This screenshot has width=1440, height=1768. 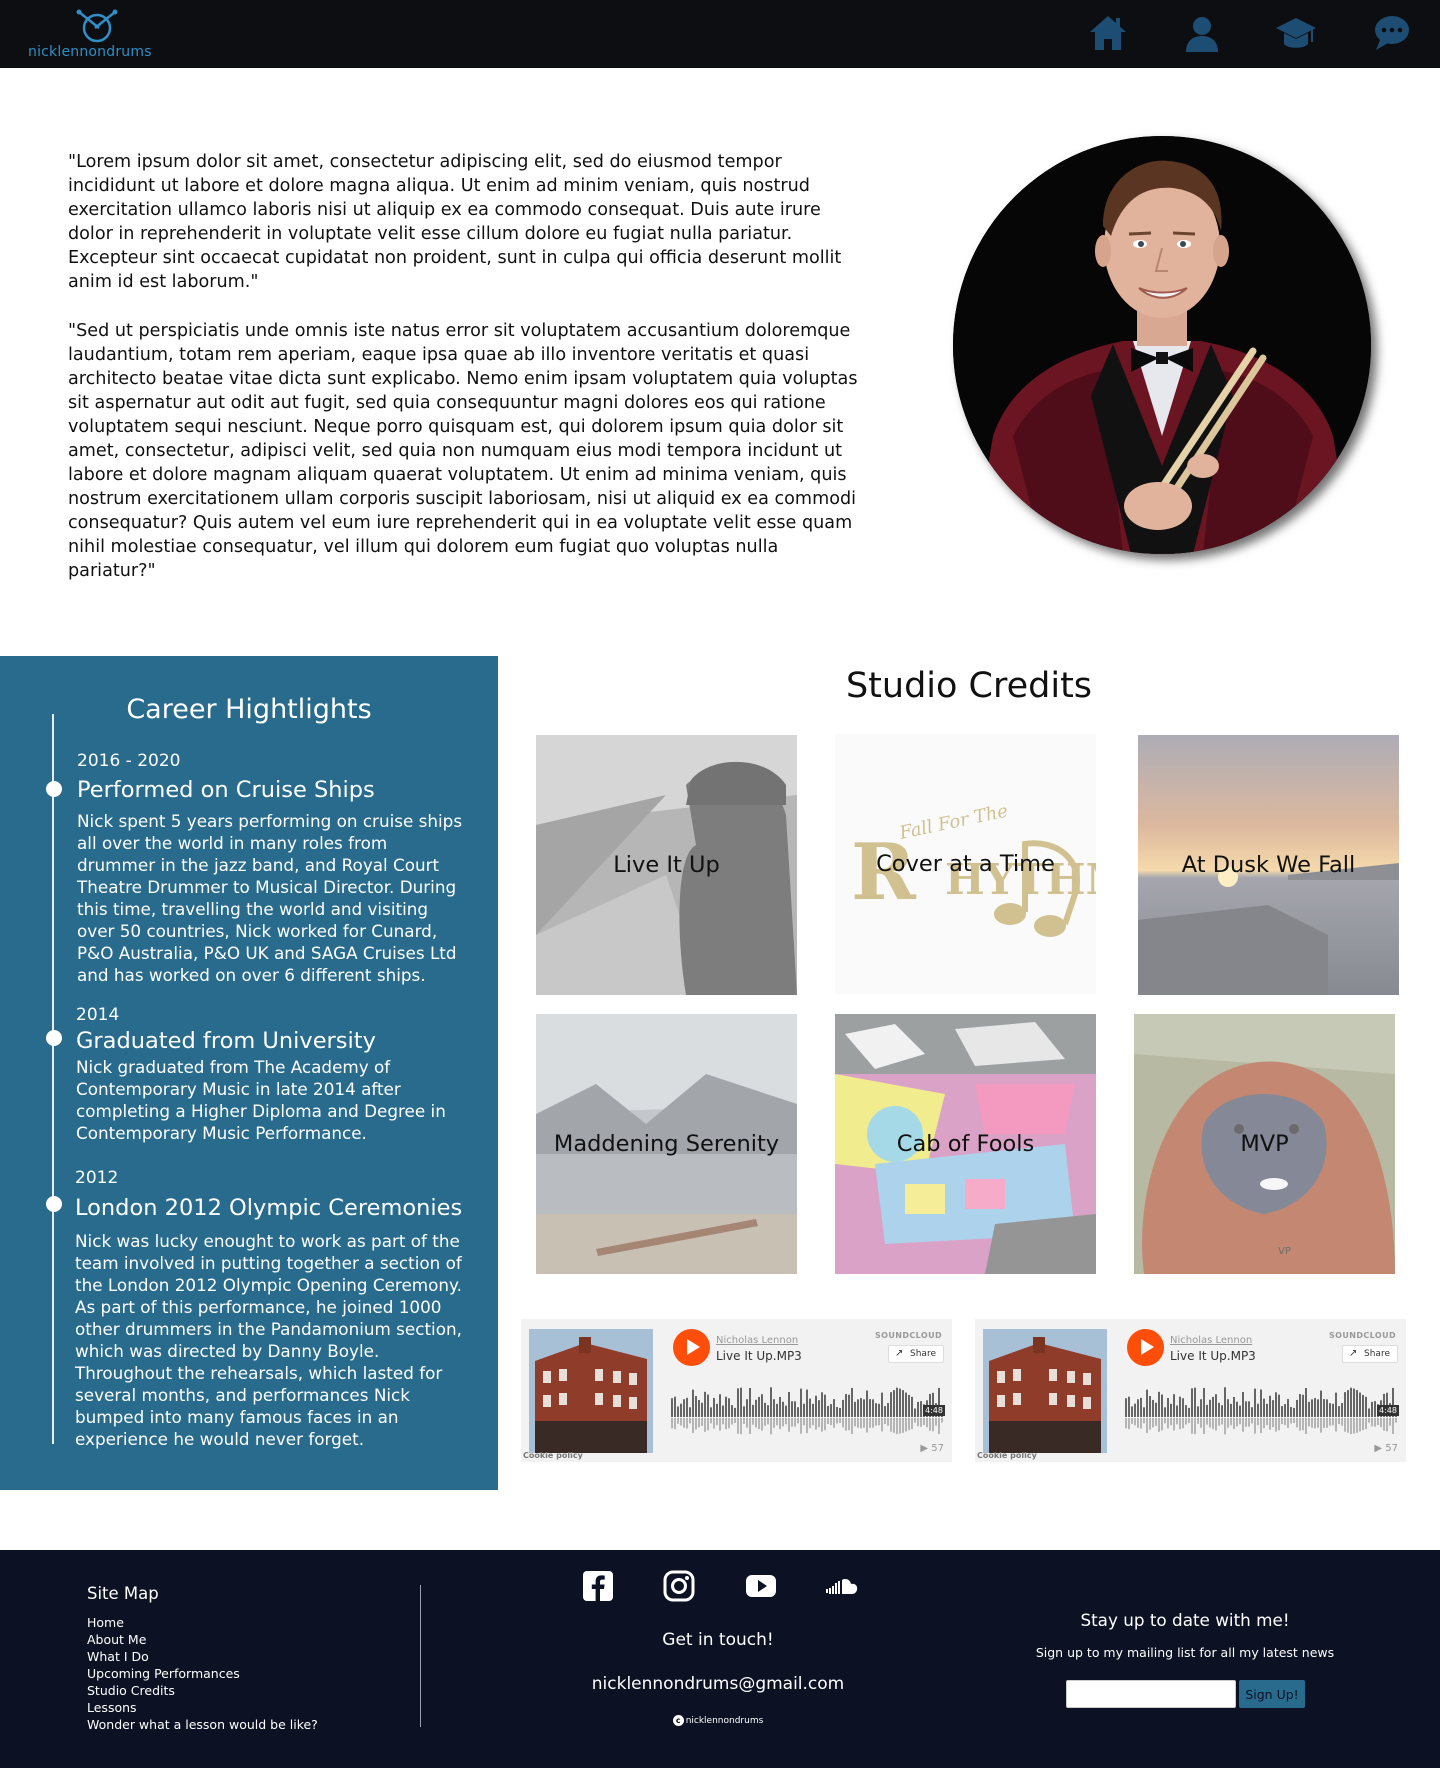 I want to click on timeline-year: 2012, so click(x=97, y=1178).